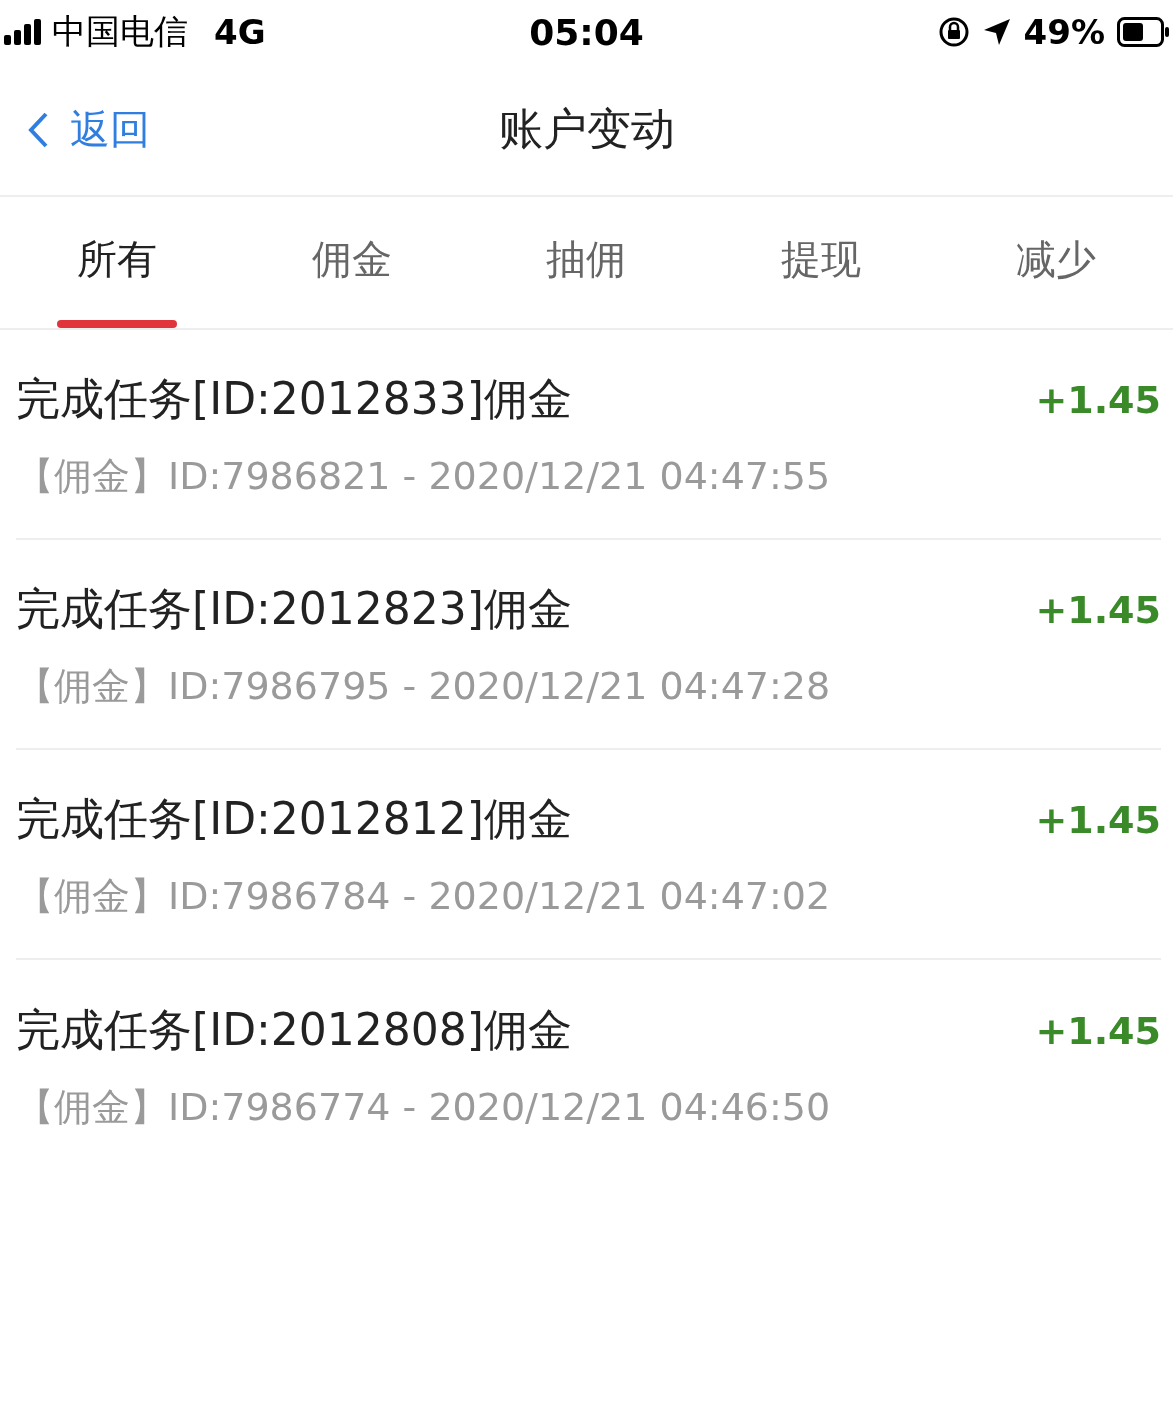 This screenshot has width=1173, height=1406. Describe the element at coordinates (1064, 32) in the screenshot. I see `battery-percent: 49%` at that location.